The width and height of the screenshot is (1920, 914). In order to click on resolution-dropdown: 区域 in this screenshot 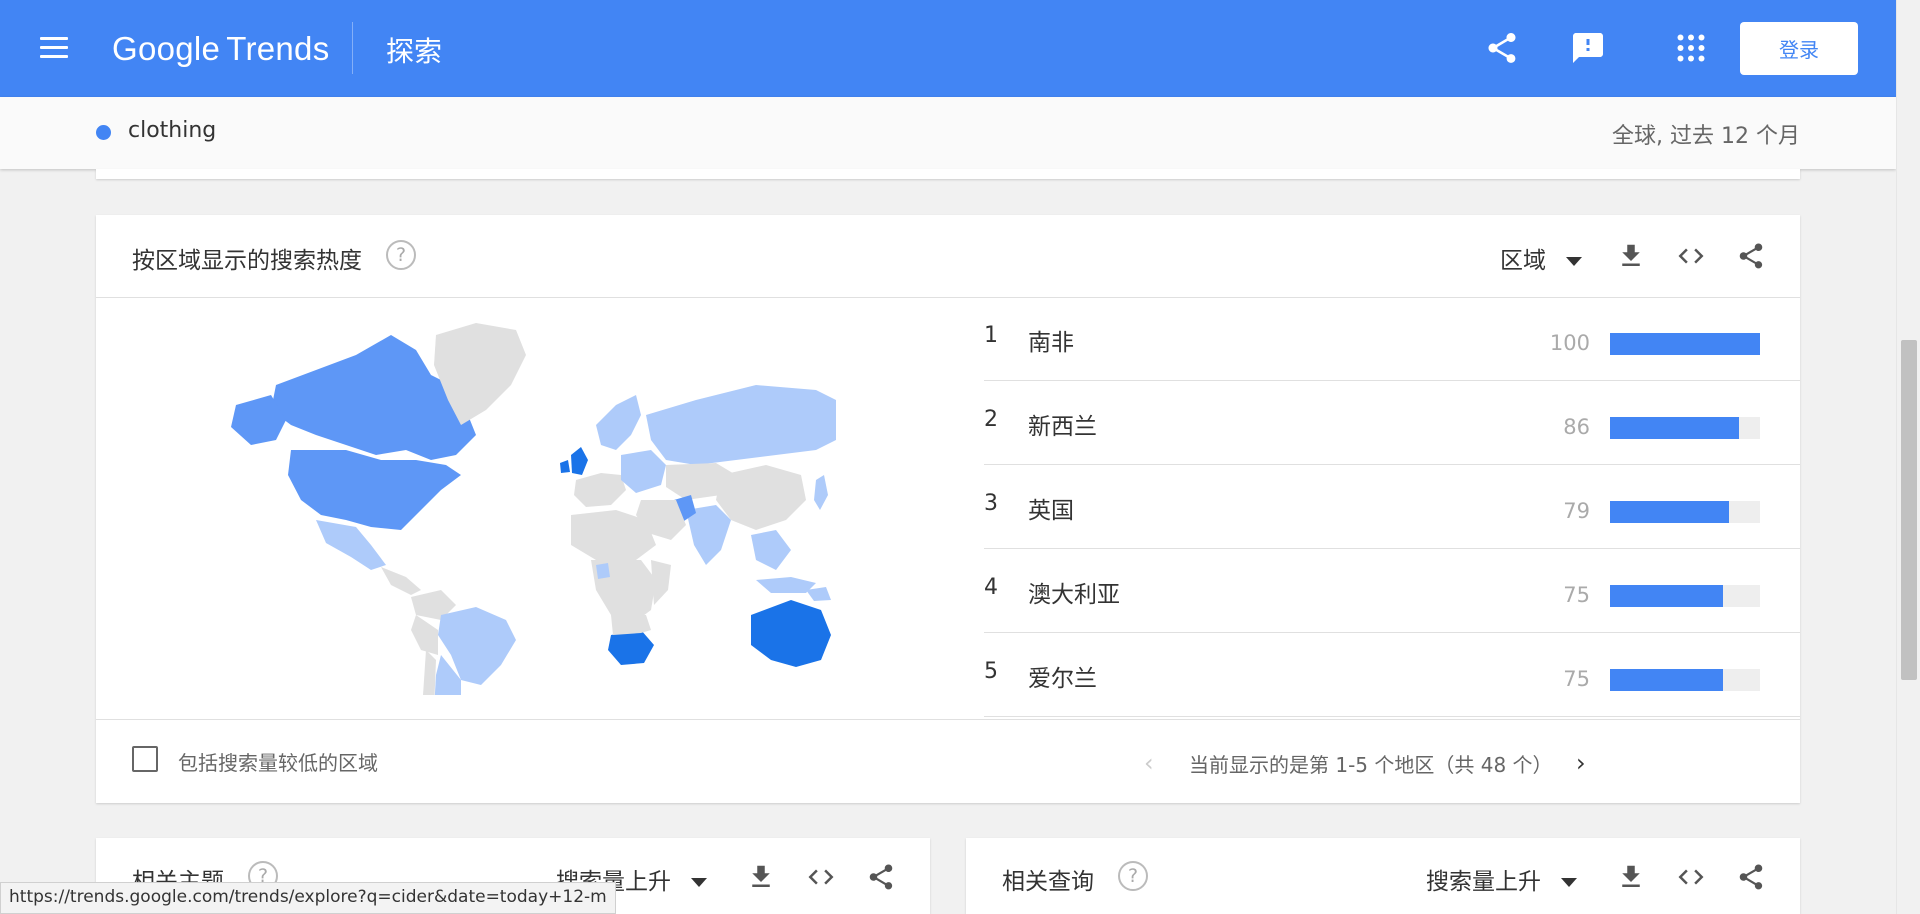, I will do `click(1541, 258)`.